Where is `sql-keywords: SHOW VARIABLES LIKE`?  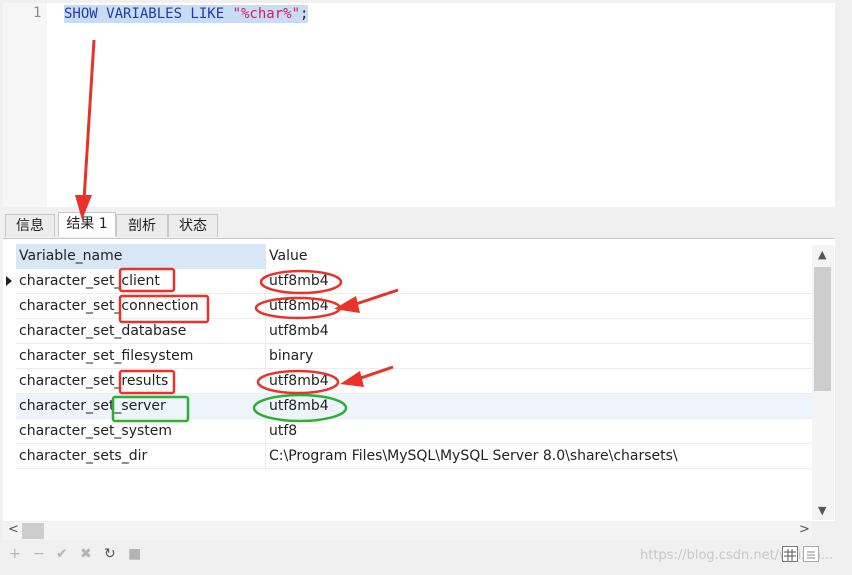 sql-keywords: SHOW VARIABLES LIKE is located at coordinates (148, 14).